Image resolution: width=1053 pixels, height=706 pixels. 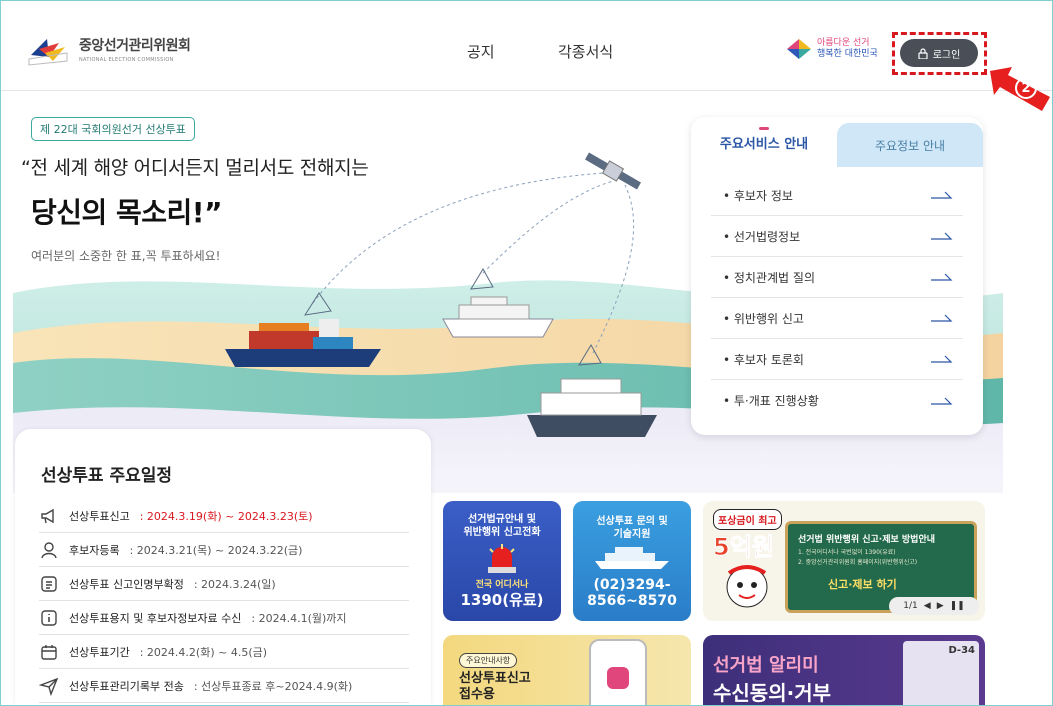 I want to click on schedule-label: 선상투표신고, so click(x=99, y=516).